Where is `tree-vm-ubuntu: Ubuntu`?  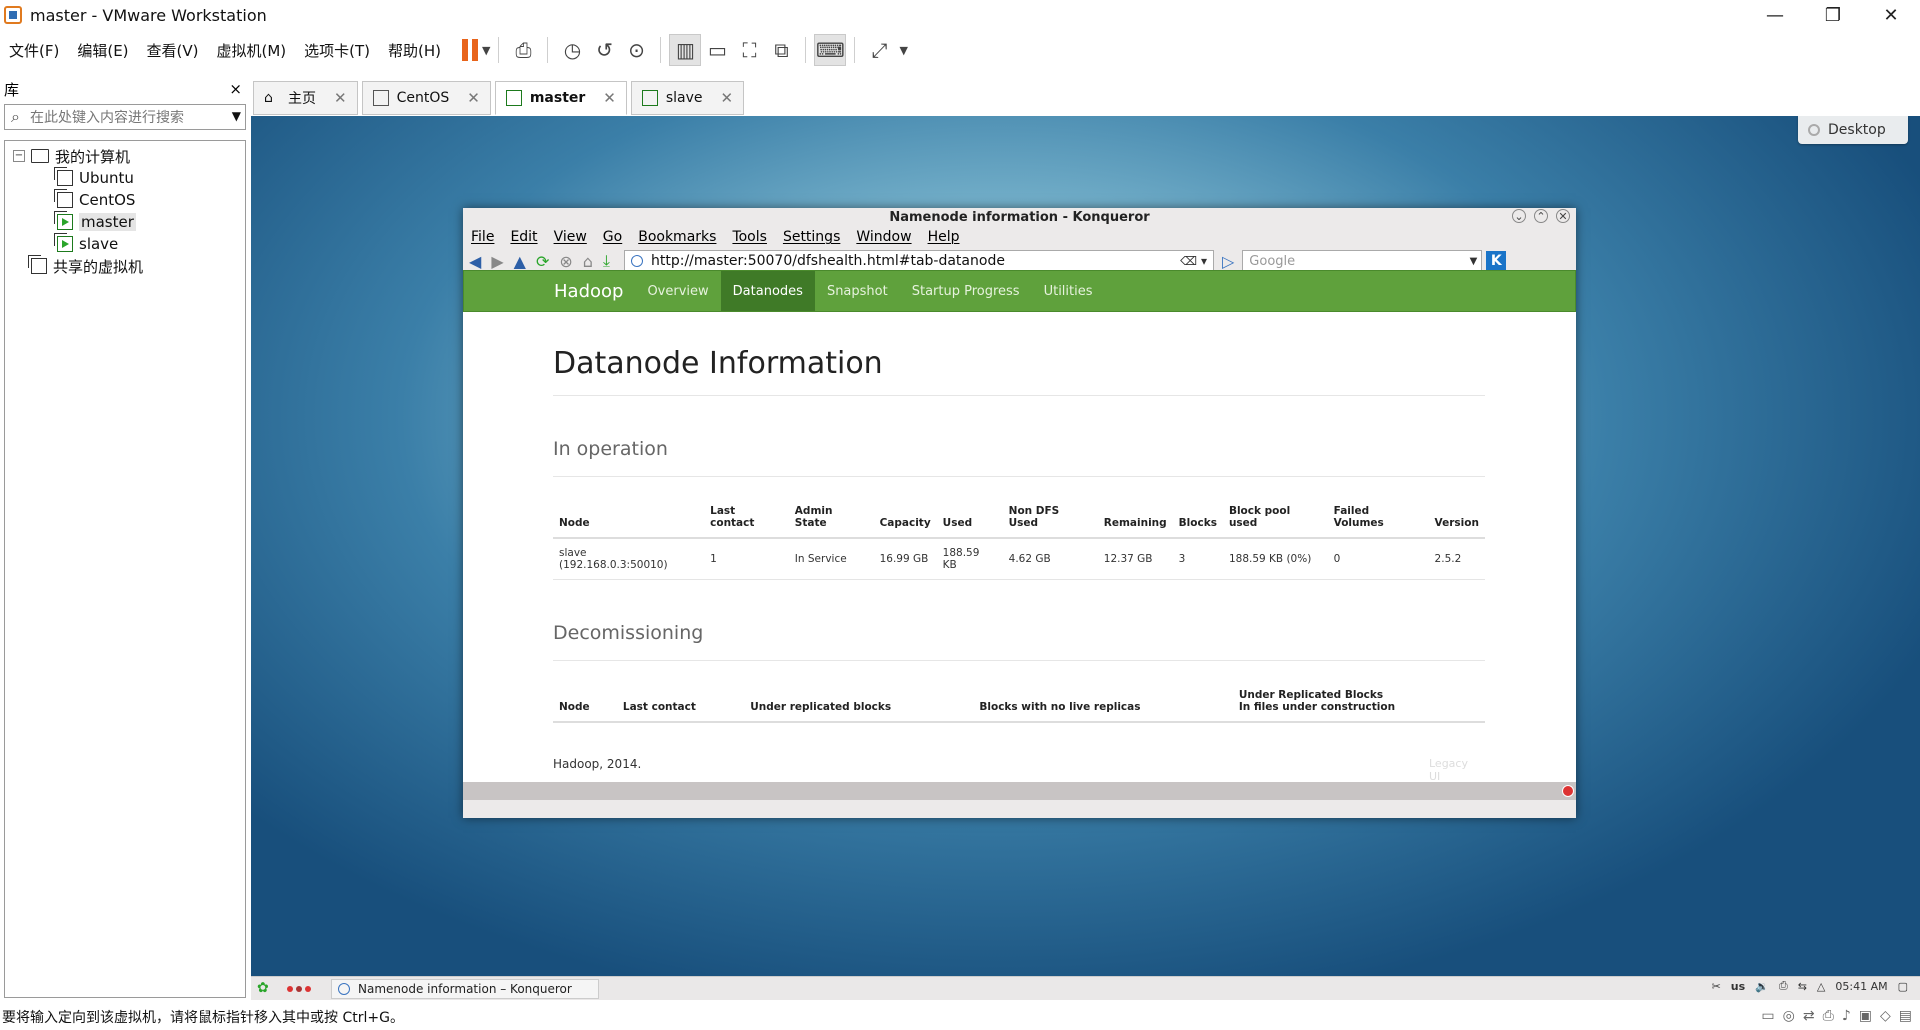
tree-vm-ubuntu: Ubuntu is located at coordinates (125, 178).